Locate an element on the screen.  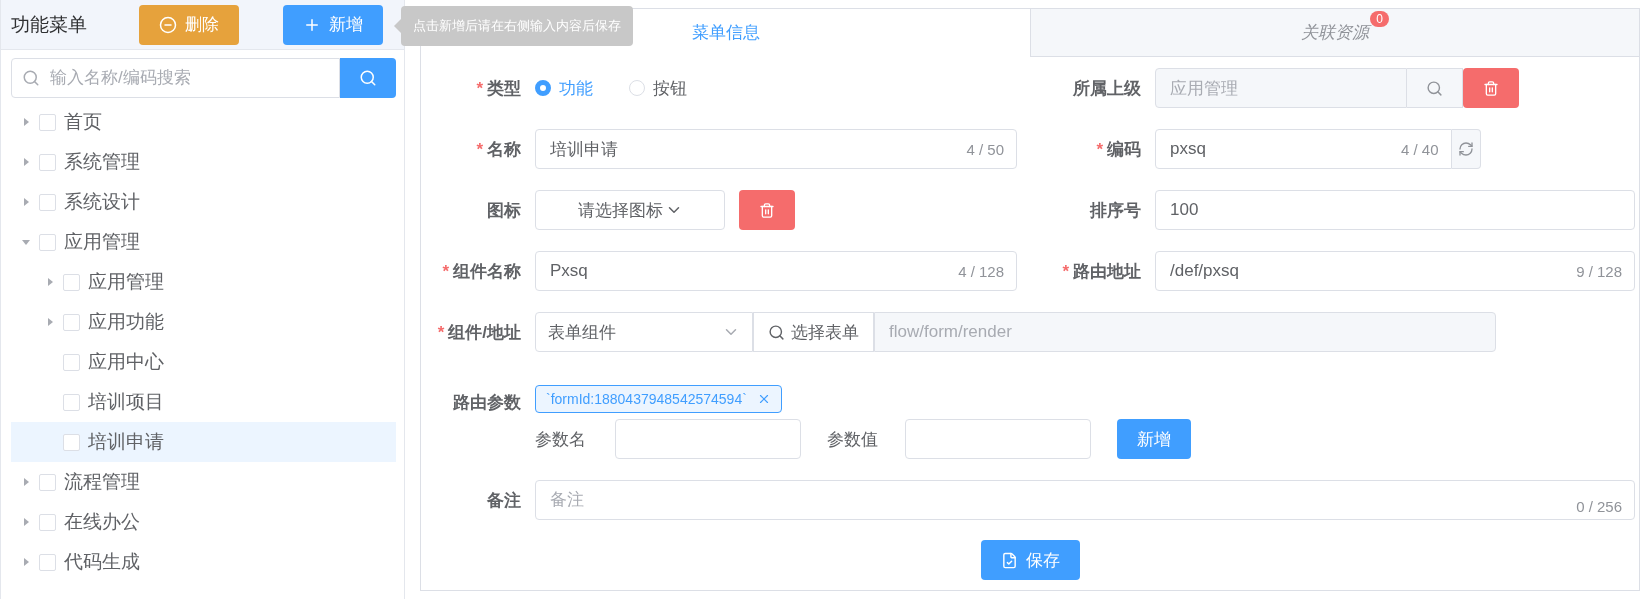
input-text: 100 is located at coordinates (1395, 210).